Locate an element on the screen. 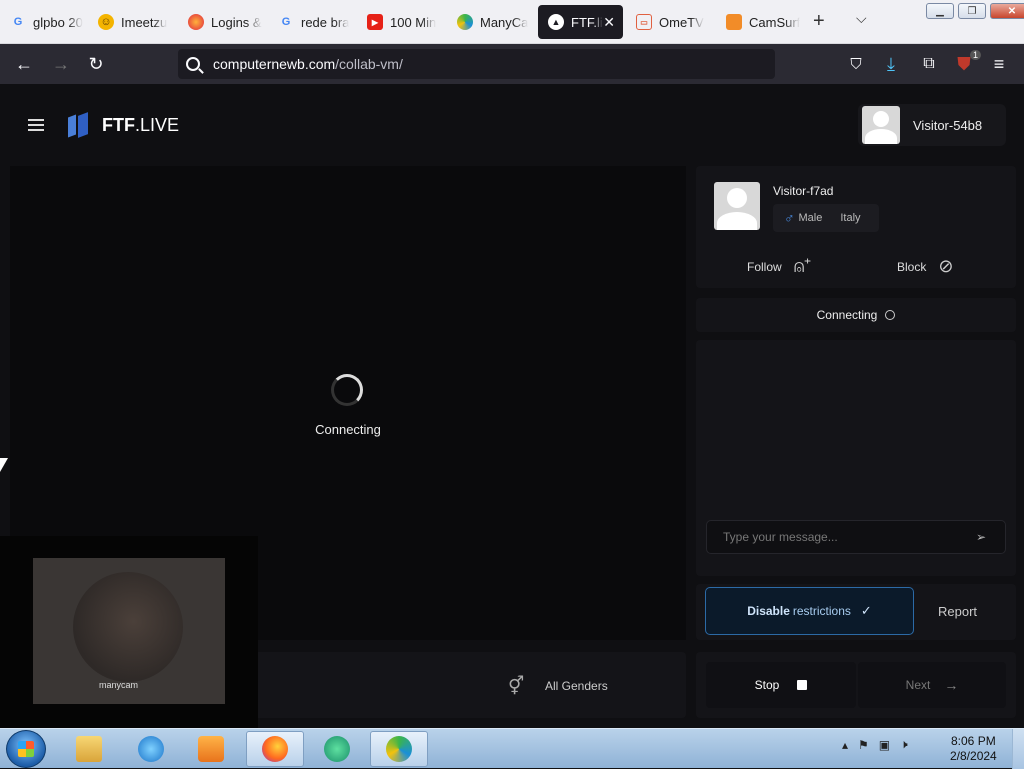 The image size is (1024, 769). start-button is located at coordinates (26, 749).